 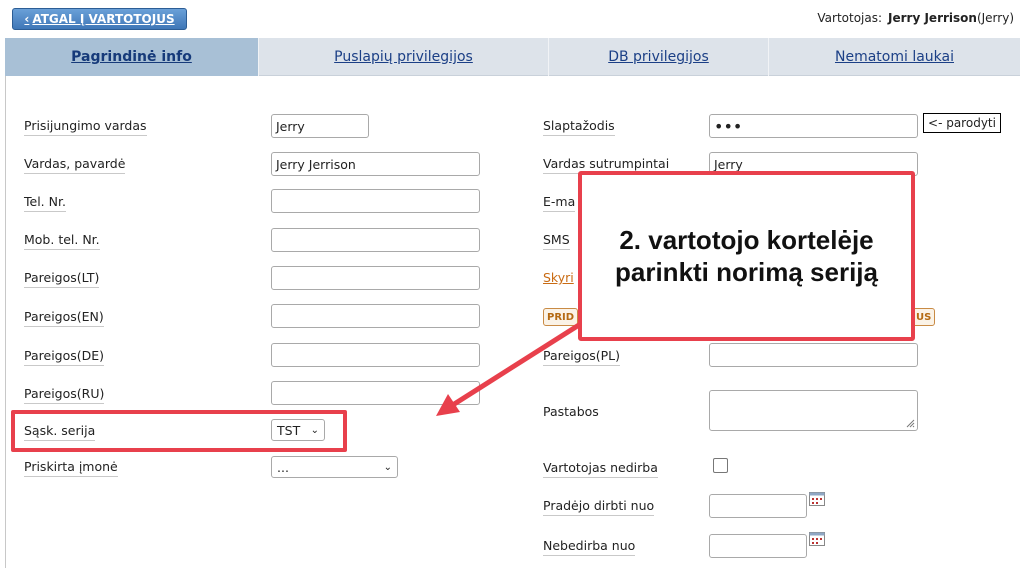 What do you see at coordinates (850, 18) in the screenshot?
I see `user-prefix: Vartotojas:` at bounding box center [850, 18].